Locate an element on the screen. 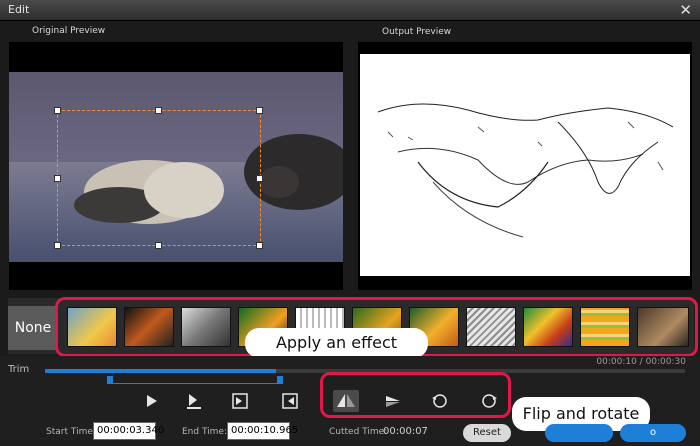 This screenshot has width=700, height=446. trim-start-handle is located at coordinates (110, 380).